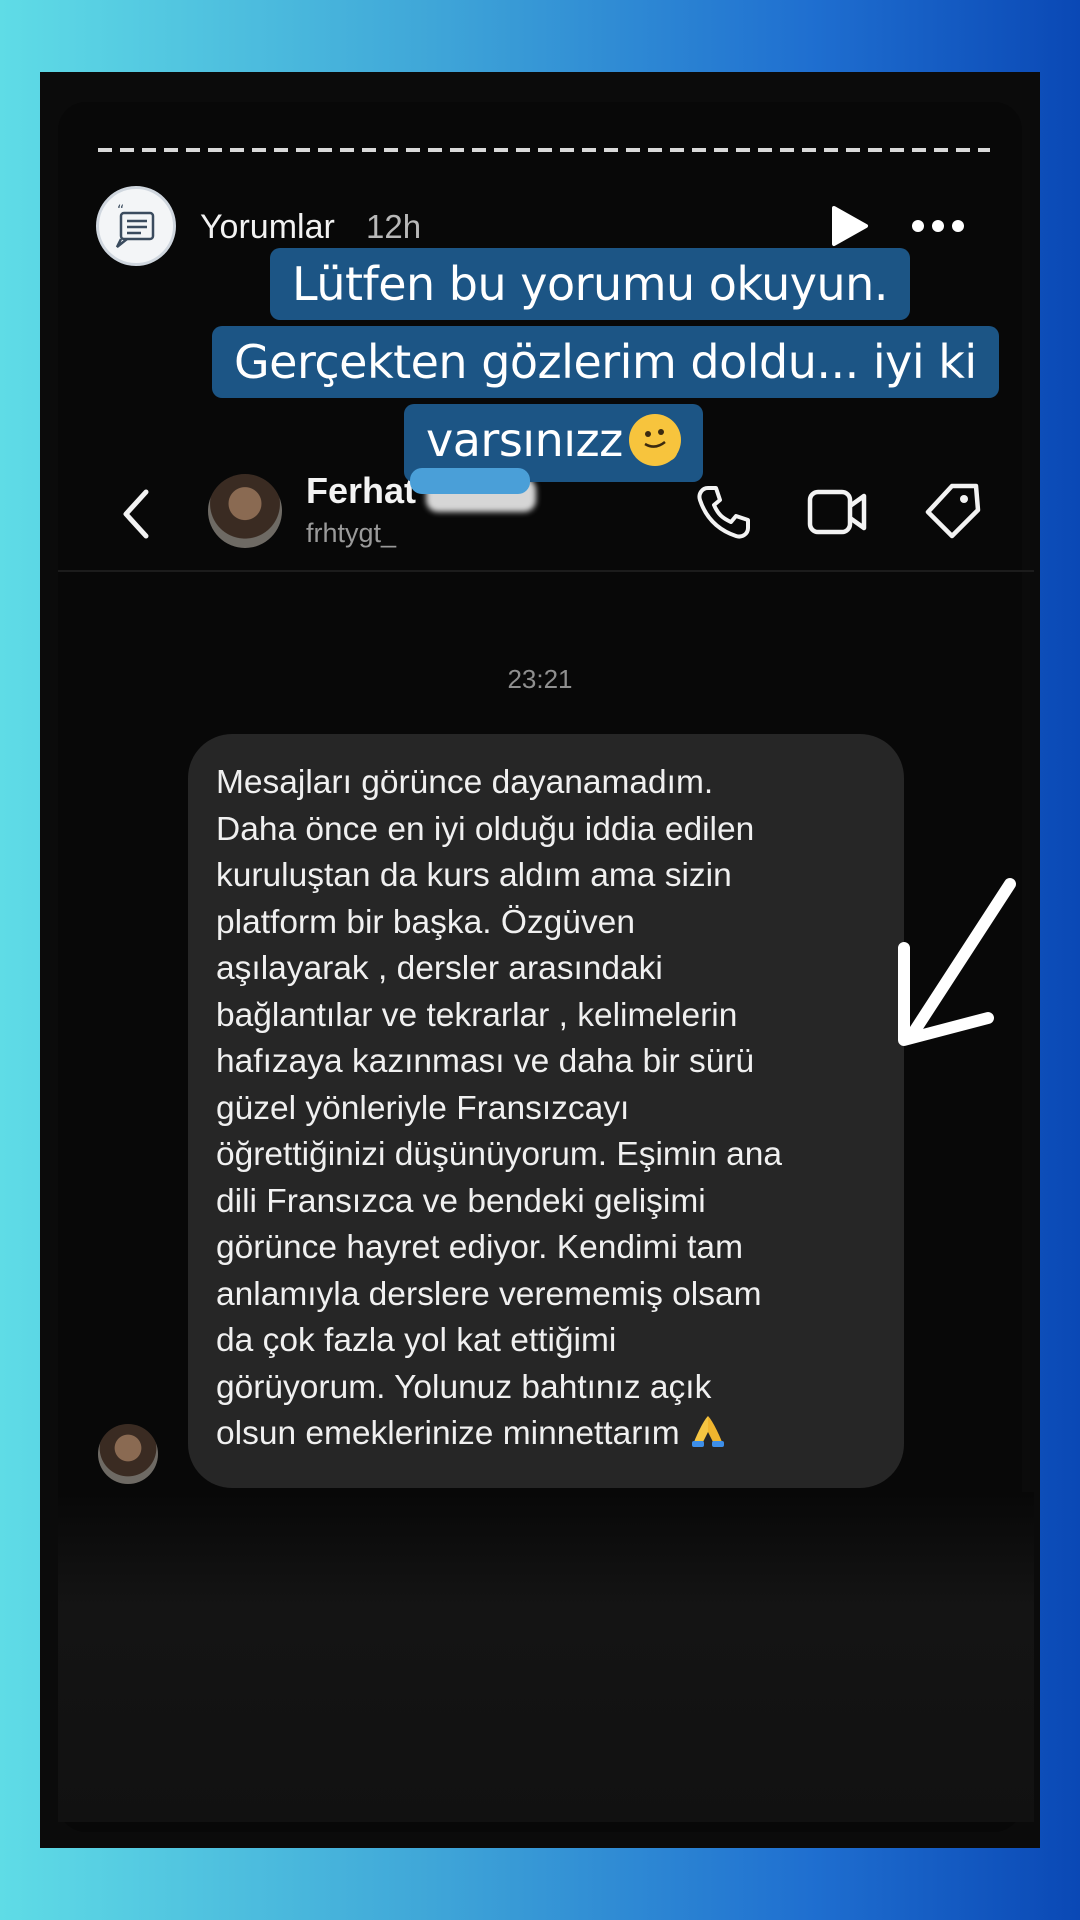  What do you see at coordinates (474, 875) in the screenshot?
I see `message-line: kuruluştan da kurs aldım ama sizin` at bounding box center [474, 875].